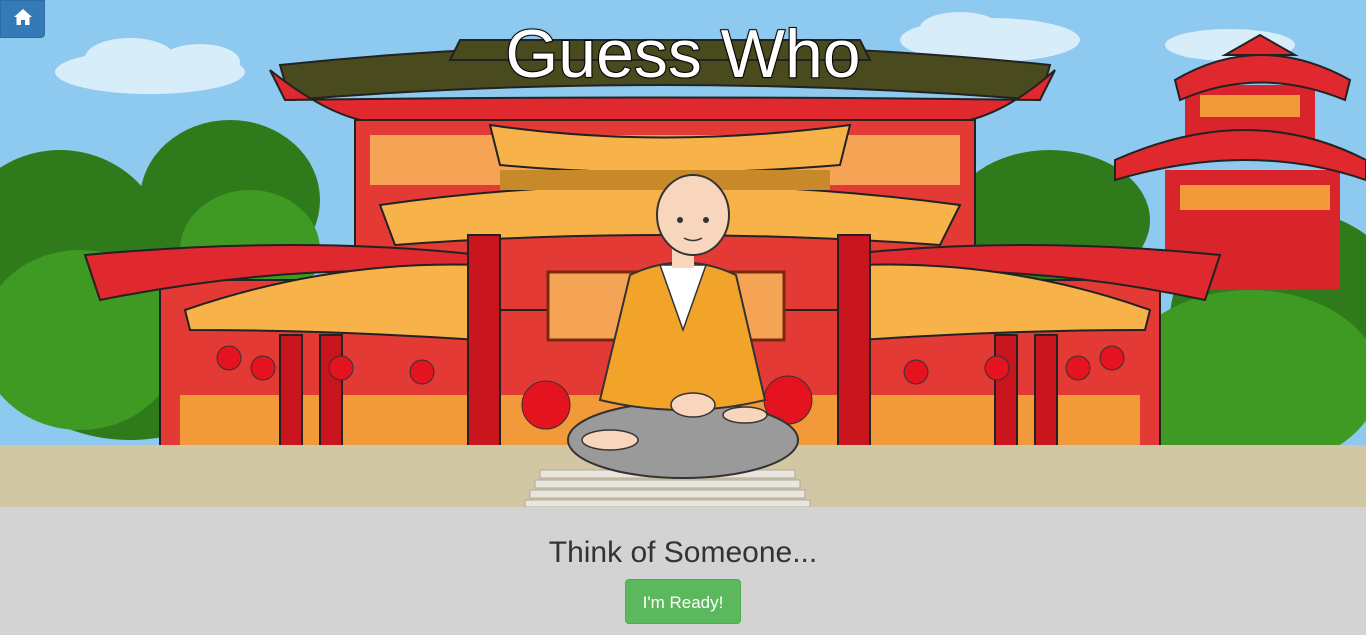  I want to click on ready-button: I'm Ready!, so click(683, 601).